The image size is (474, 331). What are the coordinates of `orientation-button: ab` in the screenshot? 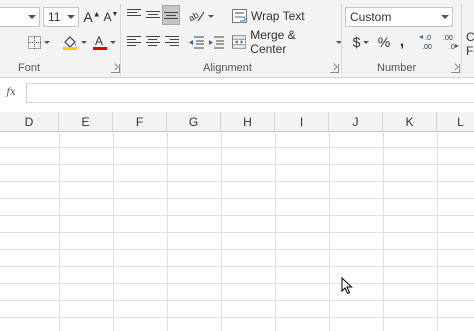 It's located at (201, 16).